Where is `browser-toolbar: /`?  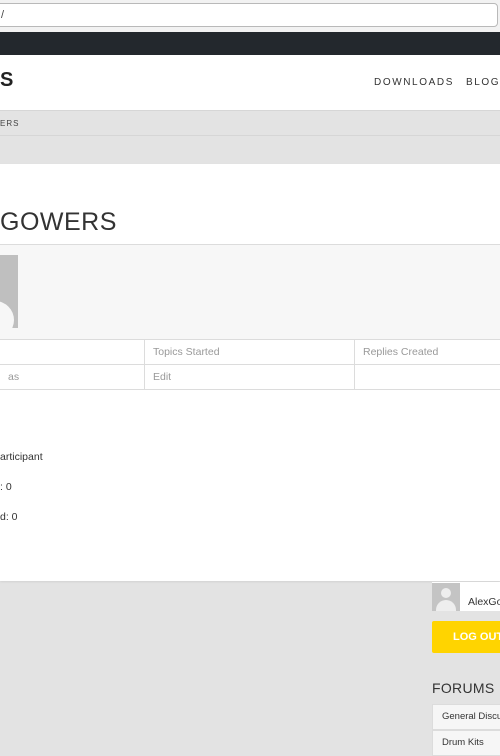 browser-toolbar: / is located at coordinates (250, 16).